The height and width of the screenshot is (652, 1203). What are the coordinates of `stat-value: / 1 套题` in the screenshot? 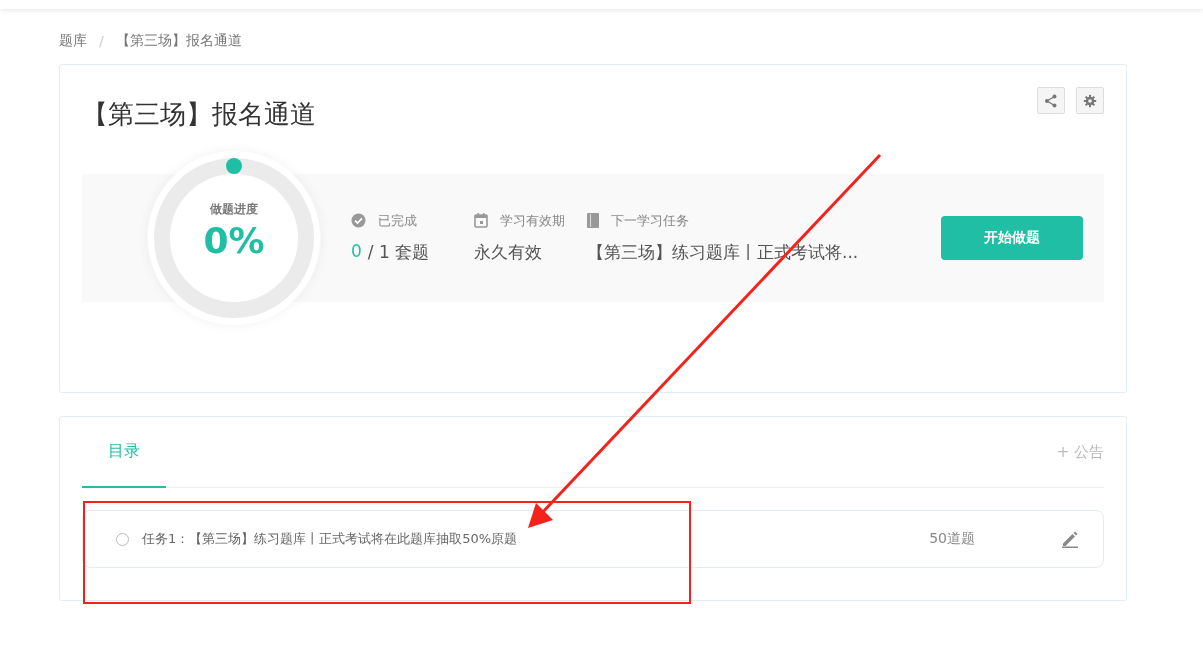 It's located at (398, 252).